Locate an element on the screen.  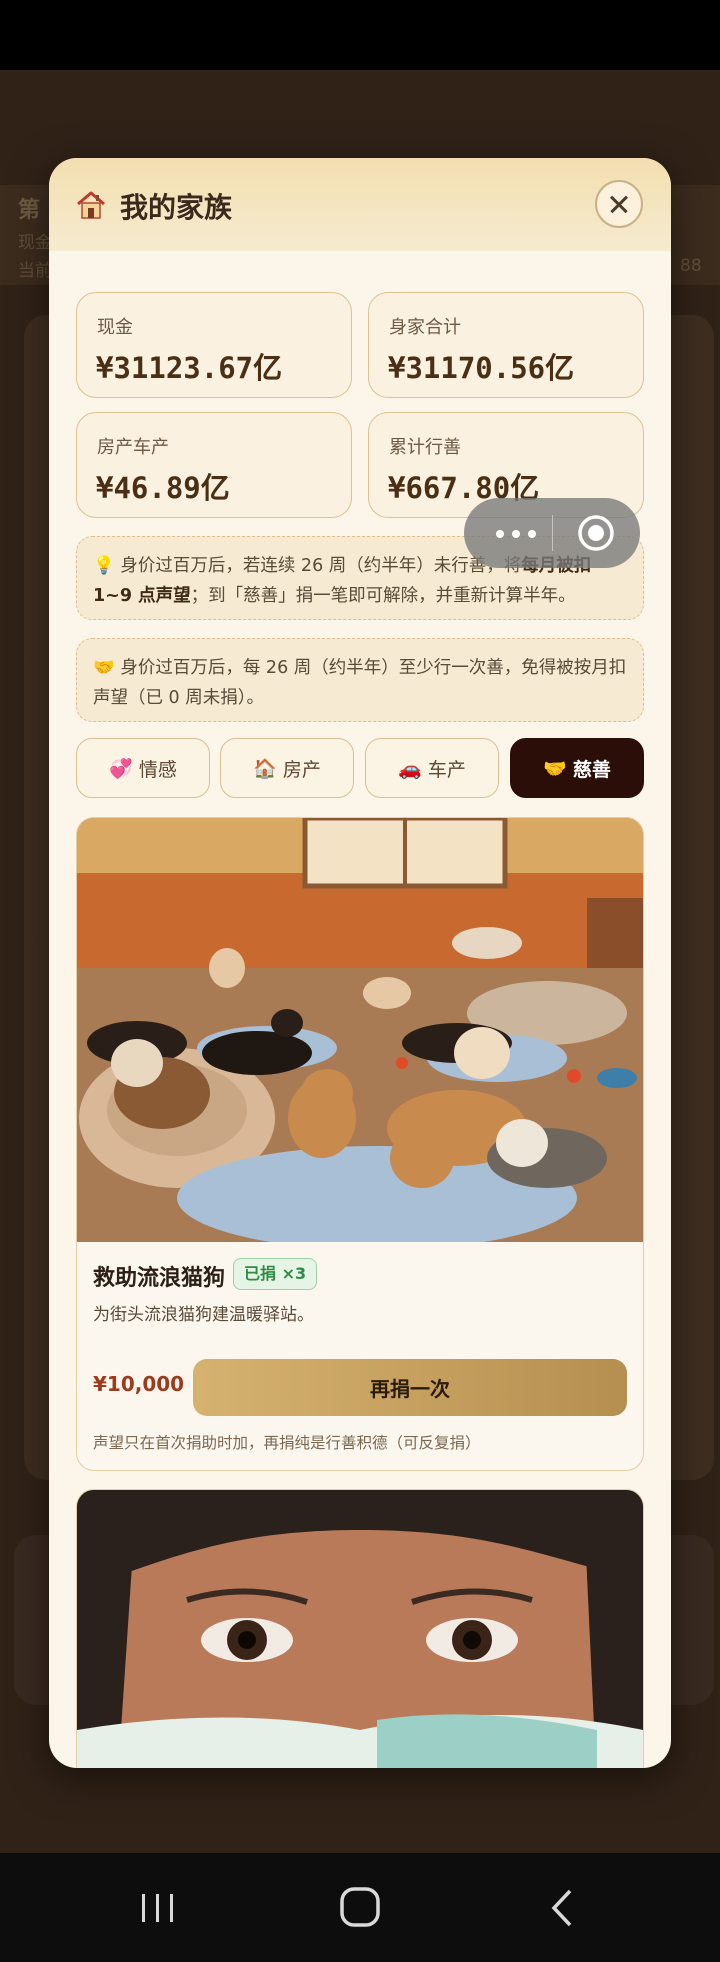
card-footnote: 声望只在首次捐助时加，再捐纯是行善积德（可反复捐） is located at coordinates (287, 1443).